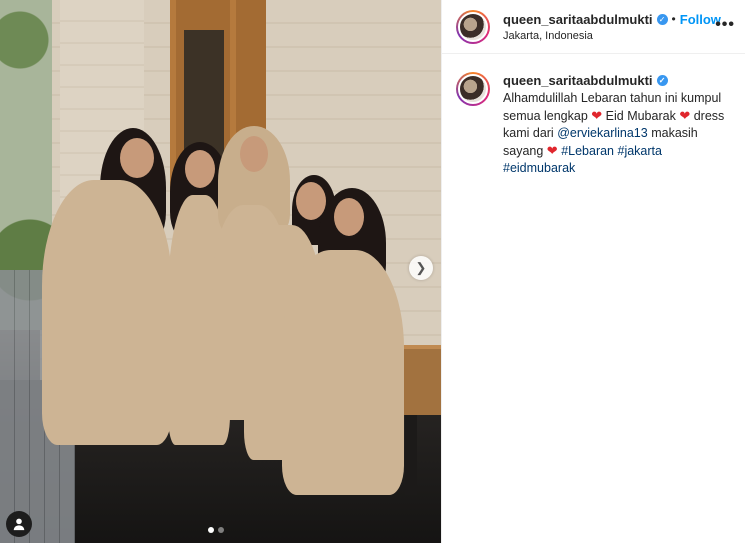 This screenshot has height=543, width=745. What do you see at coordinates (411, 455) in the screenshot?
I see `photo-bench-leg` at bounding box center [411, 455].